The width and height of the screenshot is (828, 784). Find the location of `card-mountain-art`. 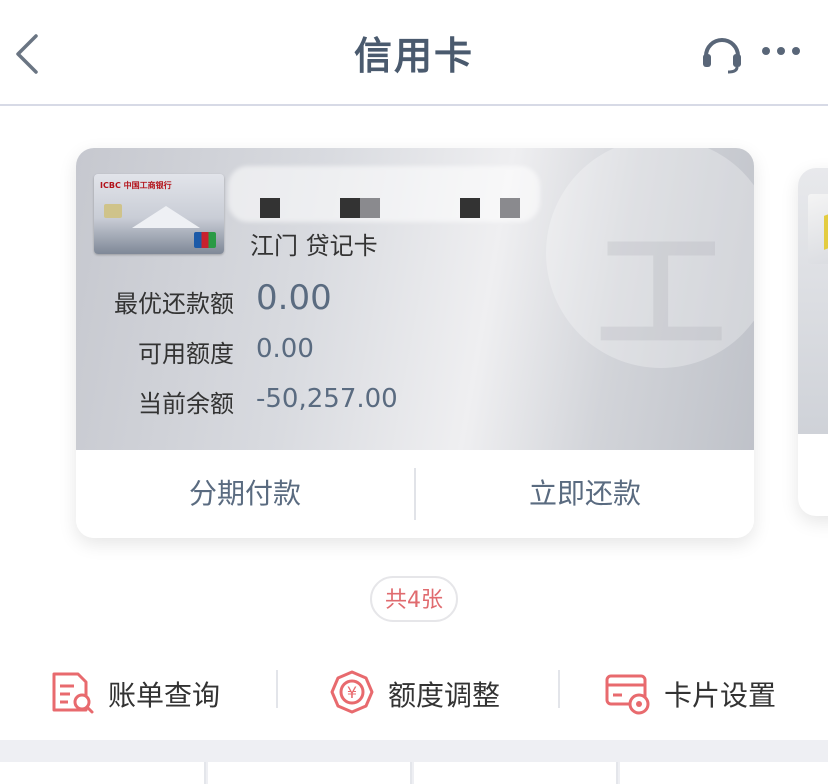

card-mountain-art is located at coordinates (166, 217).